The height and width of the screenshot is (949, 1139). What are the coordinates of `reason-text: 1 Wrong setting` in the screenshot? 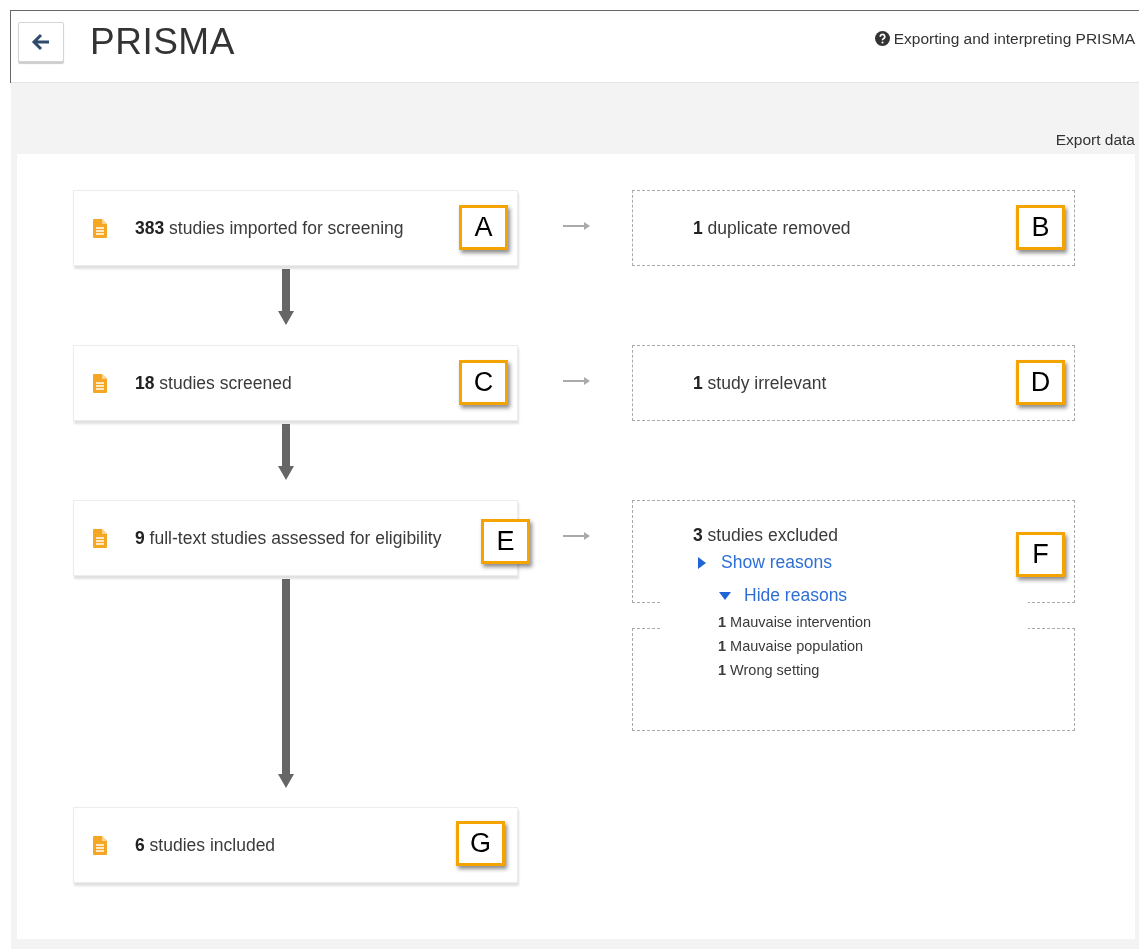 It's located at (769, 670).